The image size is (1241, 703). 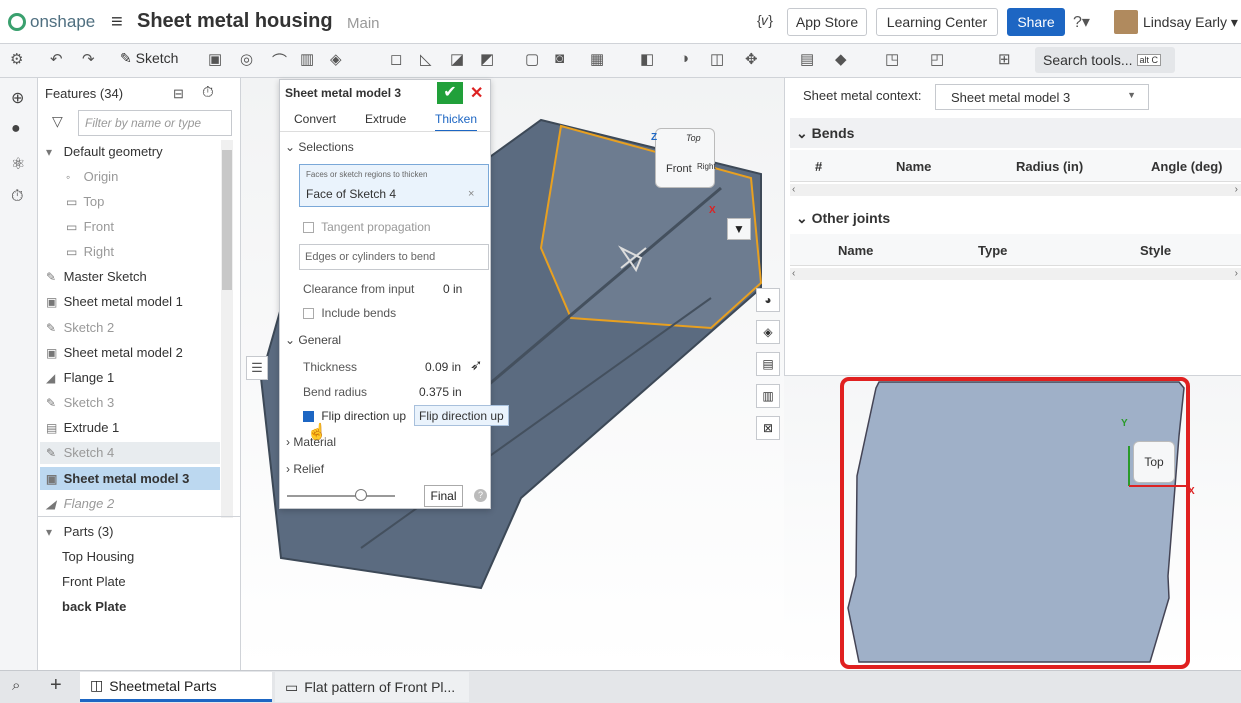 What do you see at coordinates (363, 23) in the screenshot?
I see `branch-name: Main` at bounding box center [363, 23].